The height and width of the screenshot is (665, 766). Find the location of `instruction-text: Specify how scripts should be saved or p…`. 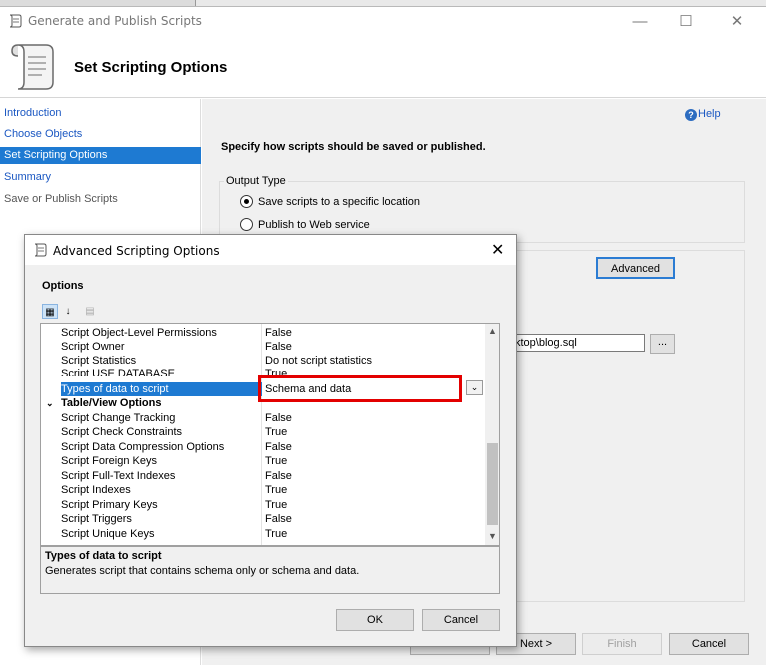

instruction-text: Specify how scripts should be saved or p… is located at coordinates (353, 147).